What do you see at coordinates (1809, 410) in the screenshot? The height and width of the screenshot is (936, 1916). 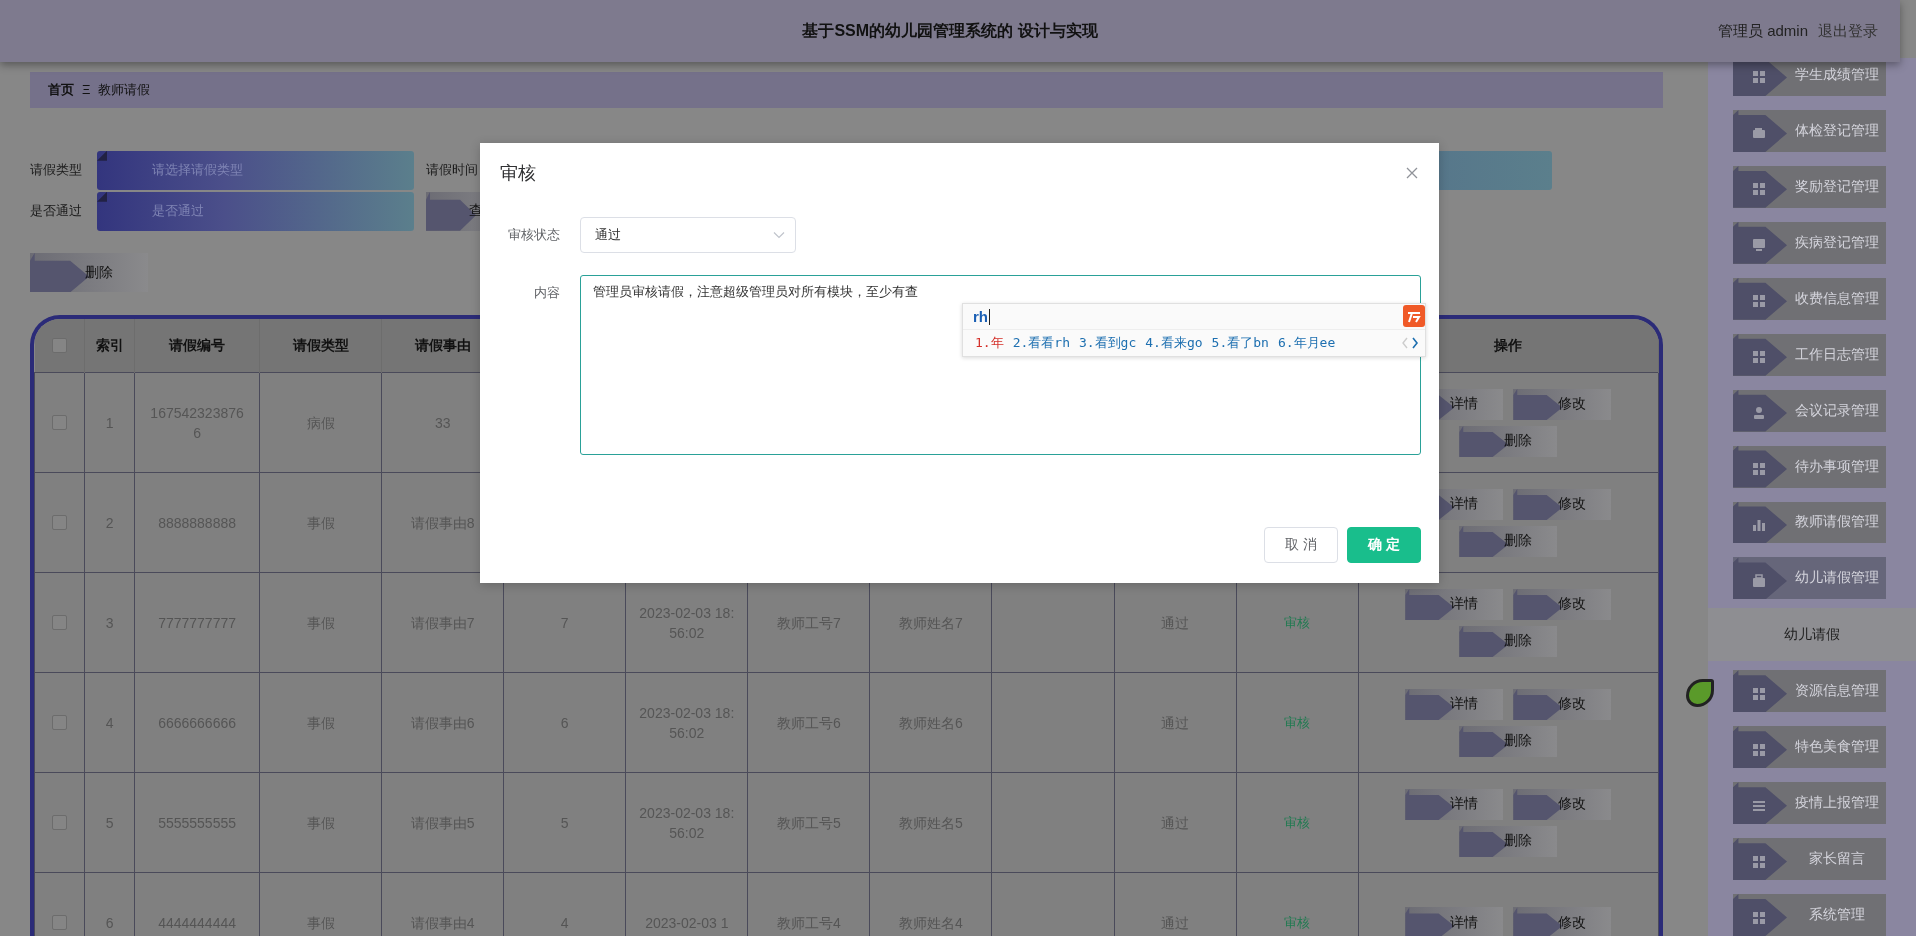 I see `sidebar-item: 会议记录管理` at bounding box center [1809, 410].